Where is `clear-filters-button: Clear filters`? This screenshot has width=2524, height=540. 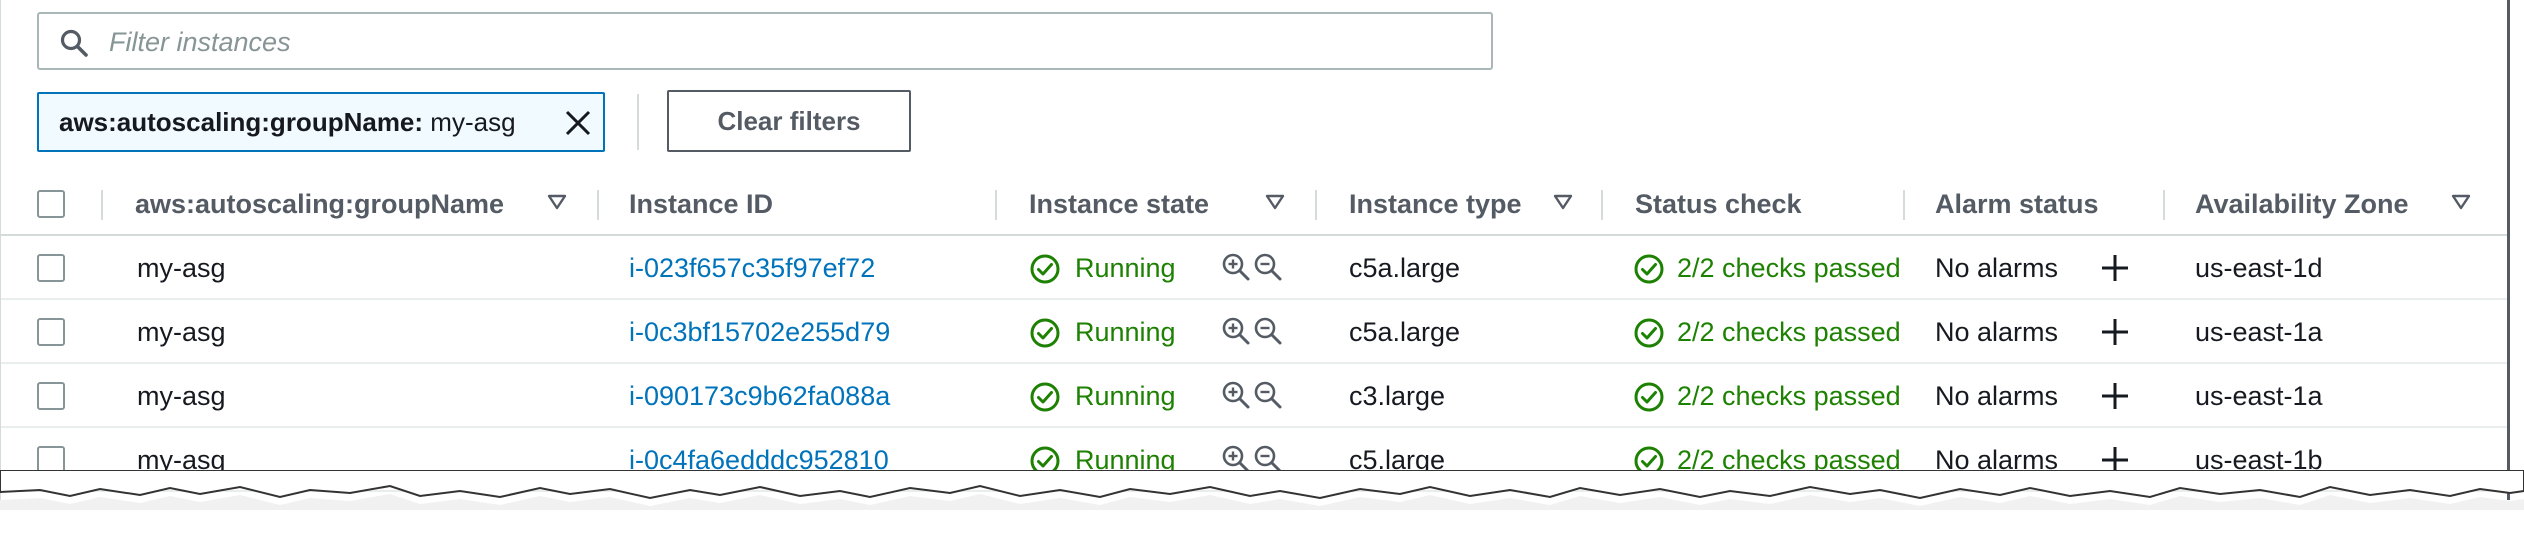
clear-filters-button: Clear filters is located at coordinates (789, 121).